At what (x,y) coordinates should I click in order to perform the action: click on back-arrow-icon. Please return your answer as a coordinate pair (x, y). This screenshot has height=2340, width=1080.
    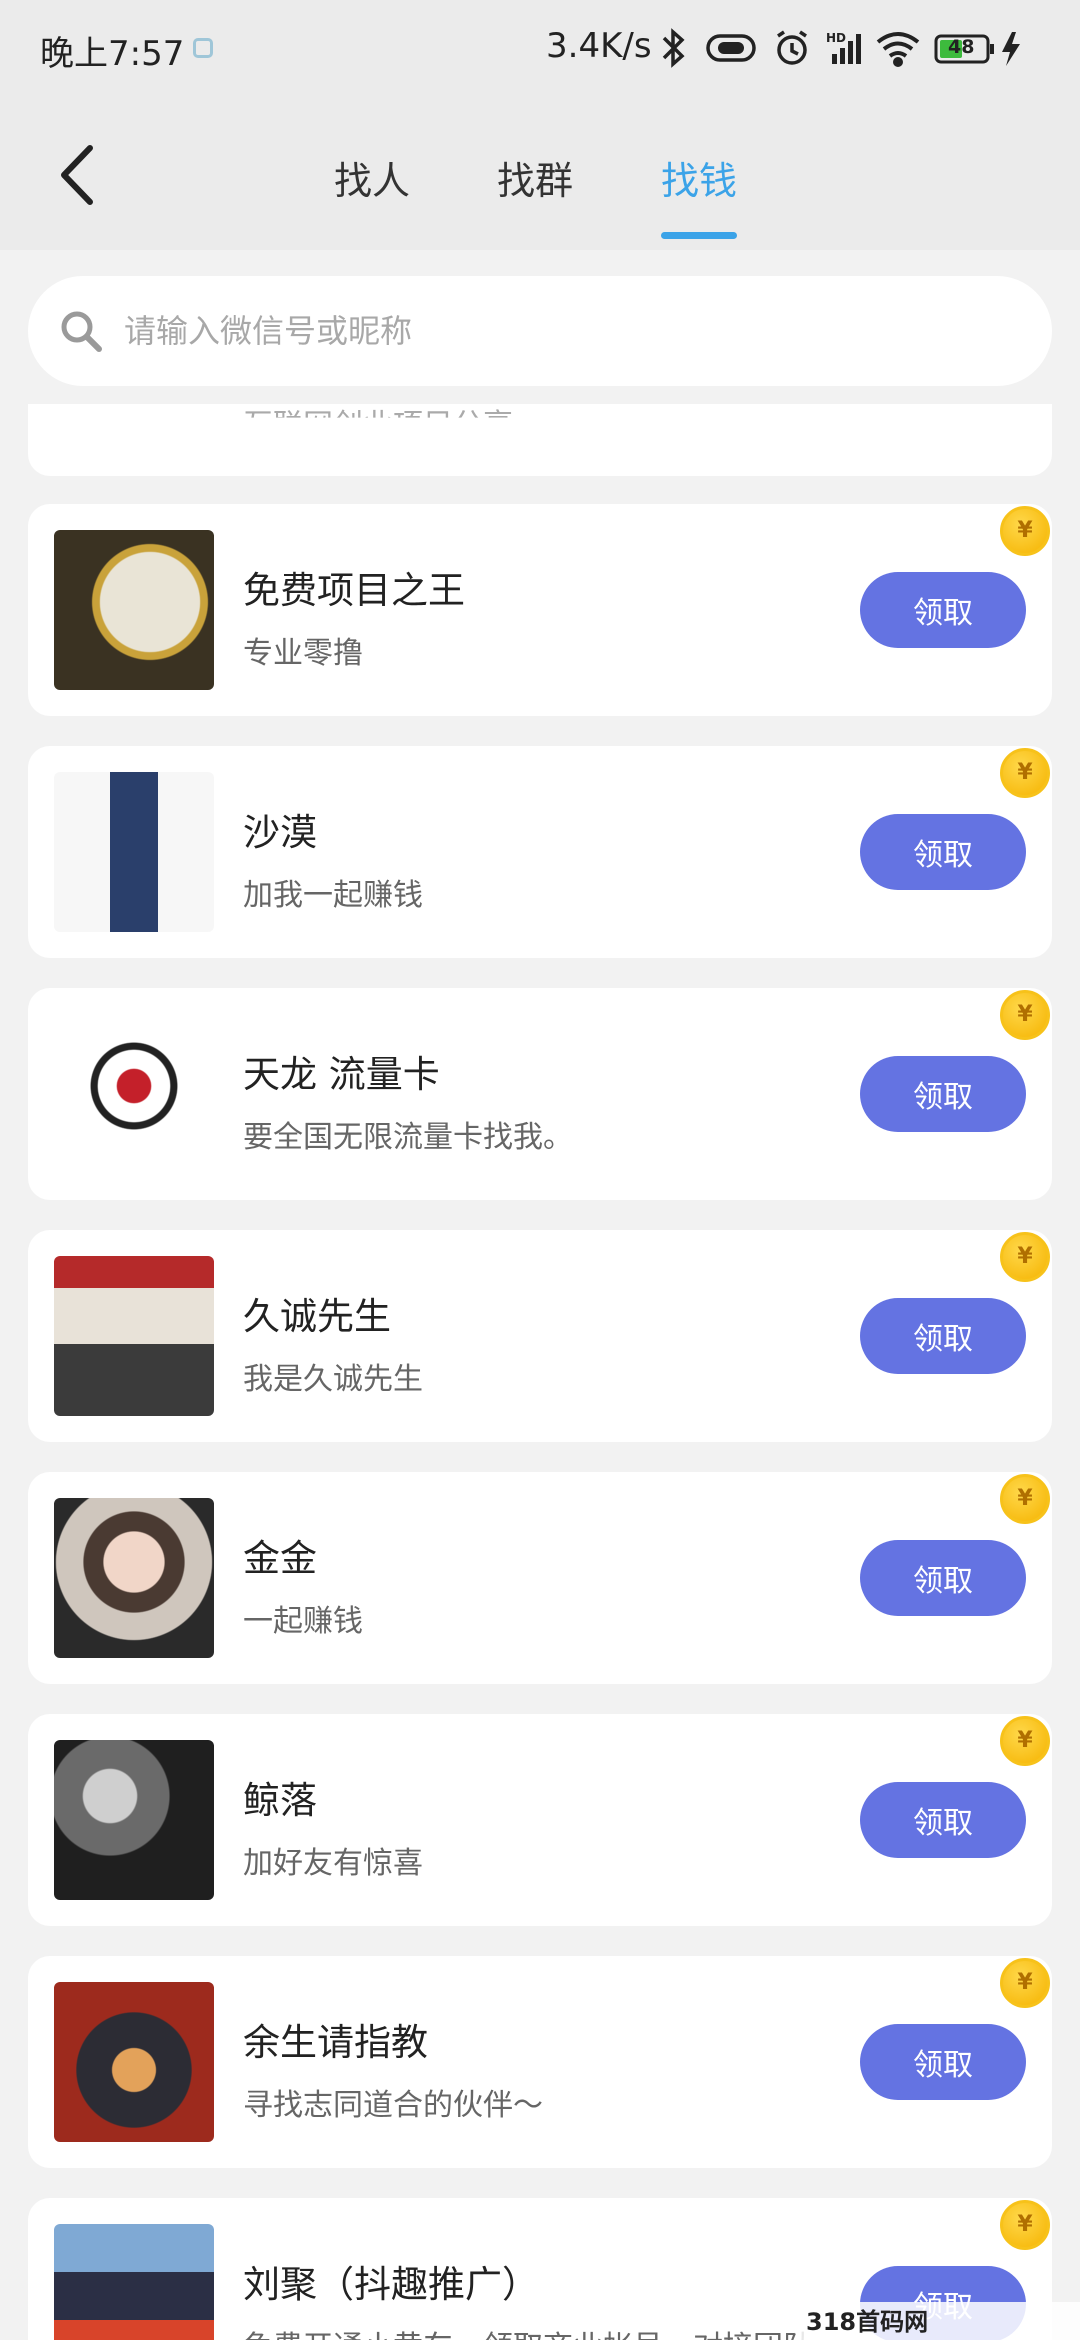
    Looking at the image, I should click on (80, 175).